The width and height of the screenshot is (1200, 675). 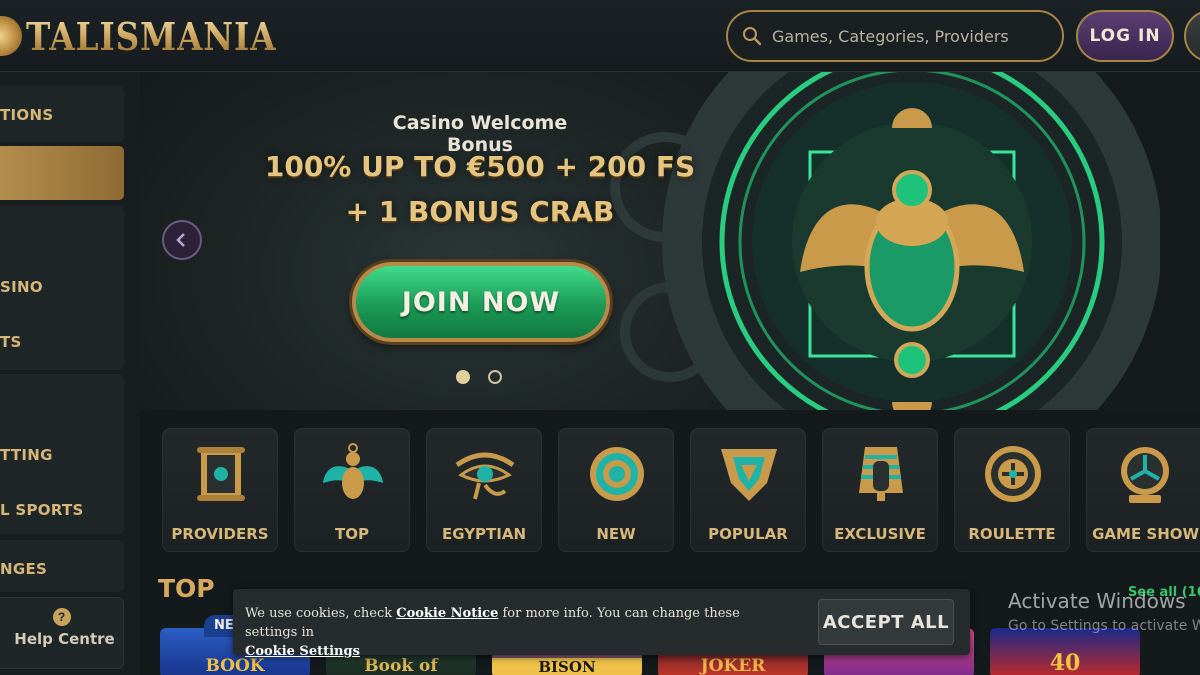 I want to click on sidebar-item-challenges: NGES, so click(x=62, y=569).